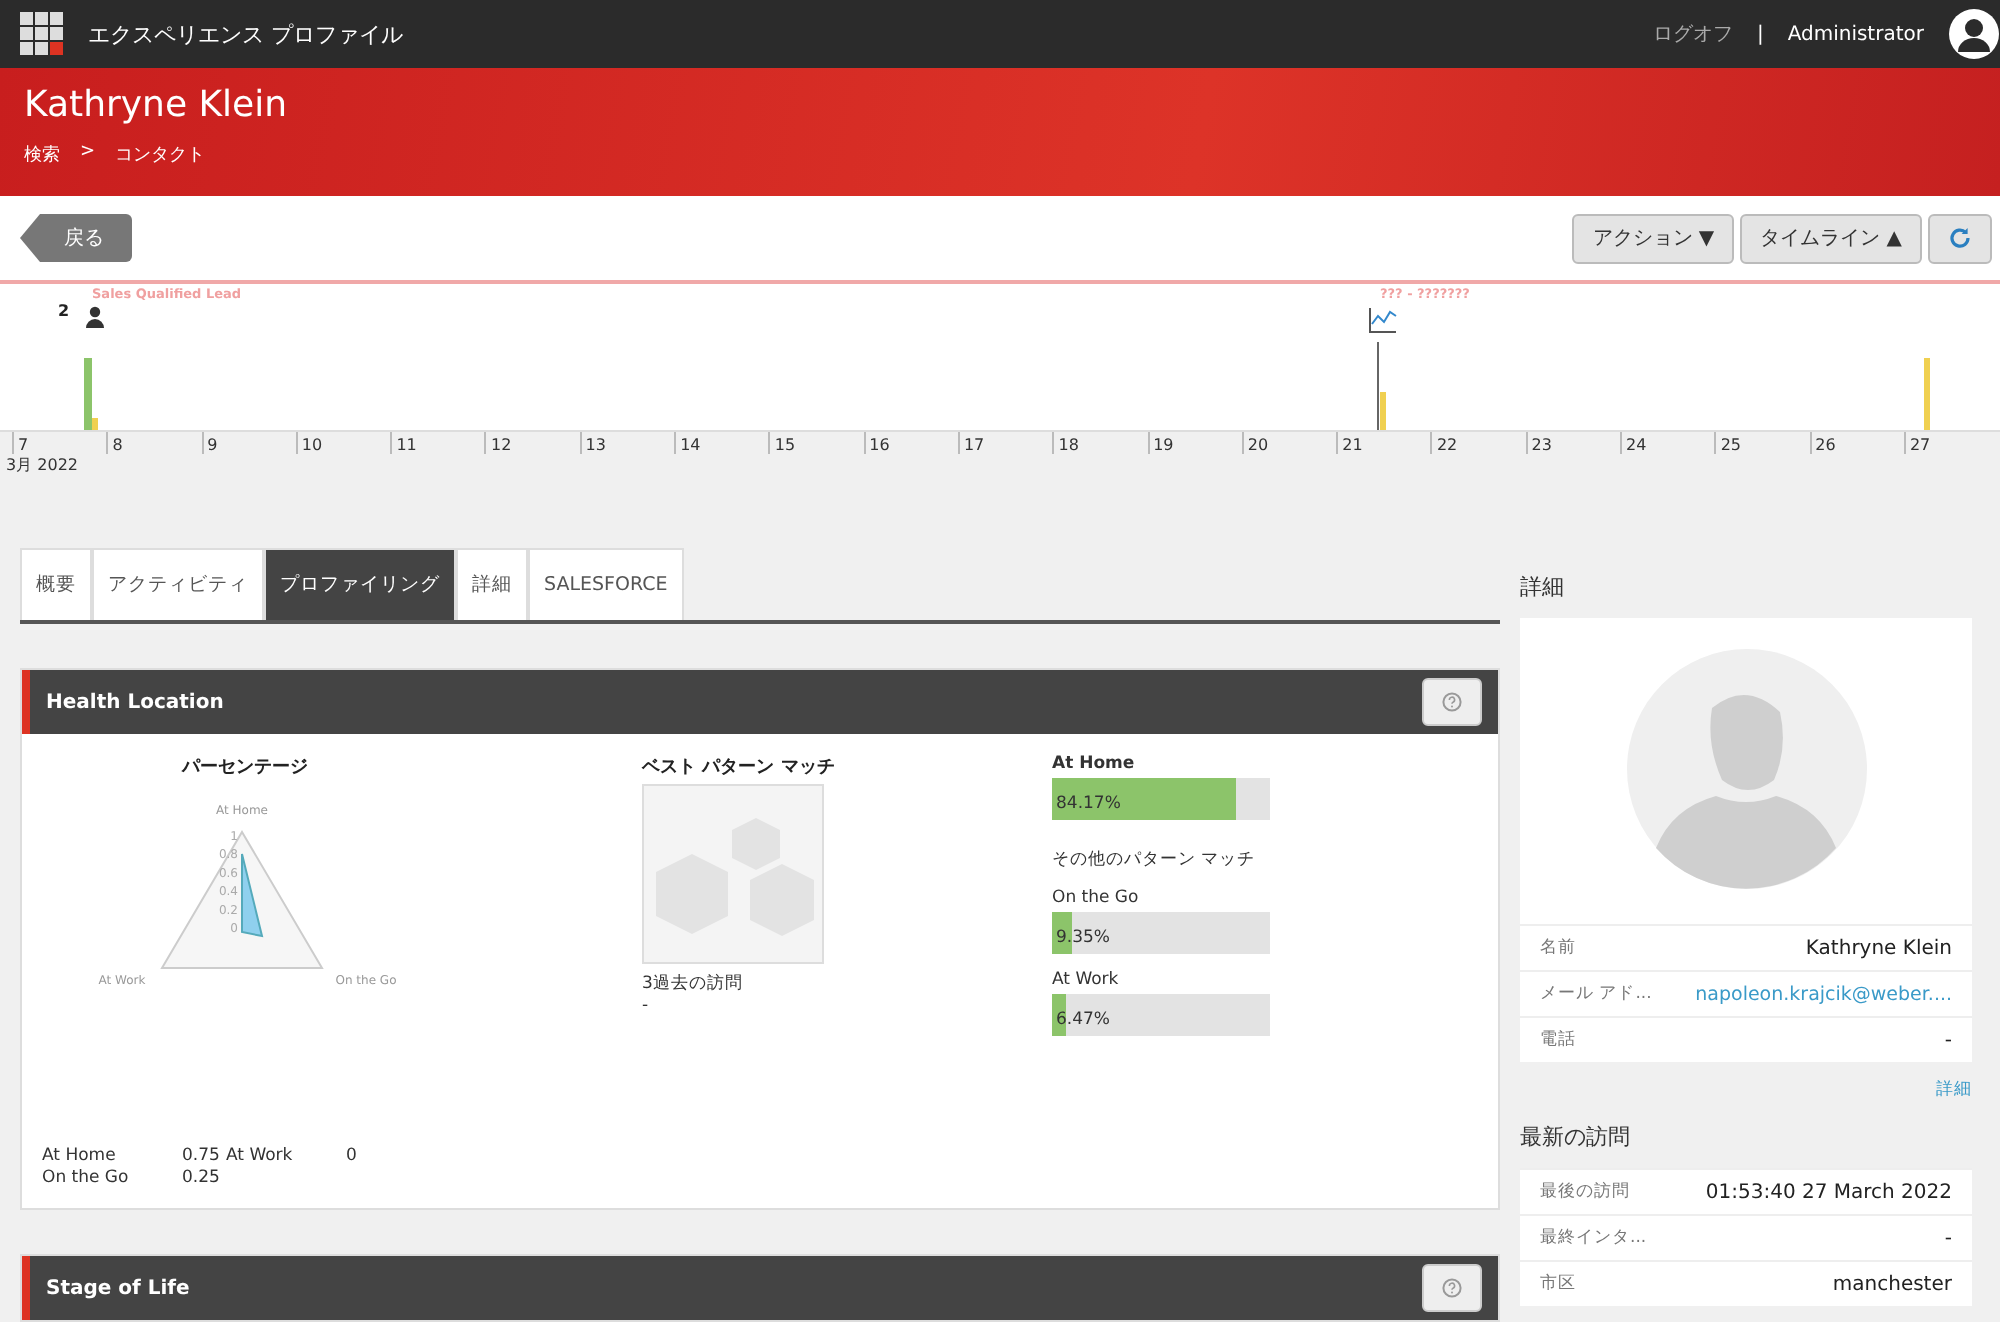 This screenshot has width=2000, height=1322. Describe the element at coordinates (135, 702) in the screenshot. I see `panel-title: Health Location` at that location.